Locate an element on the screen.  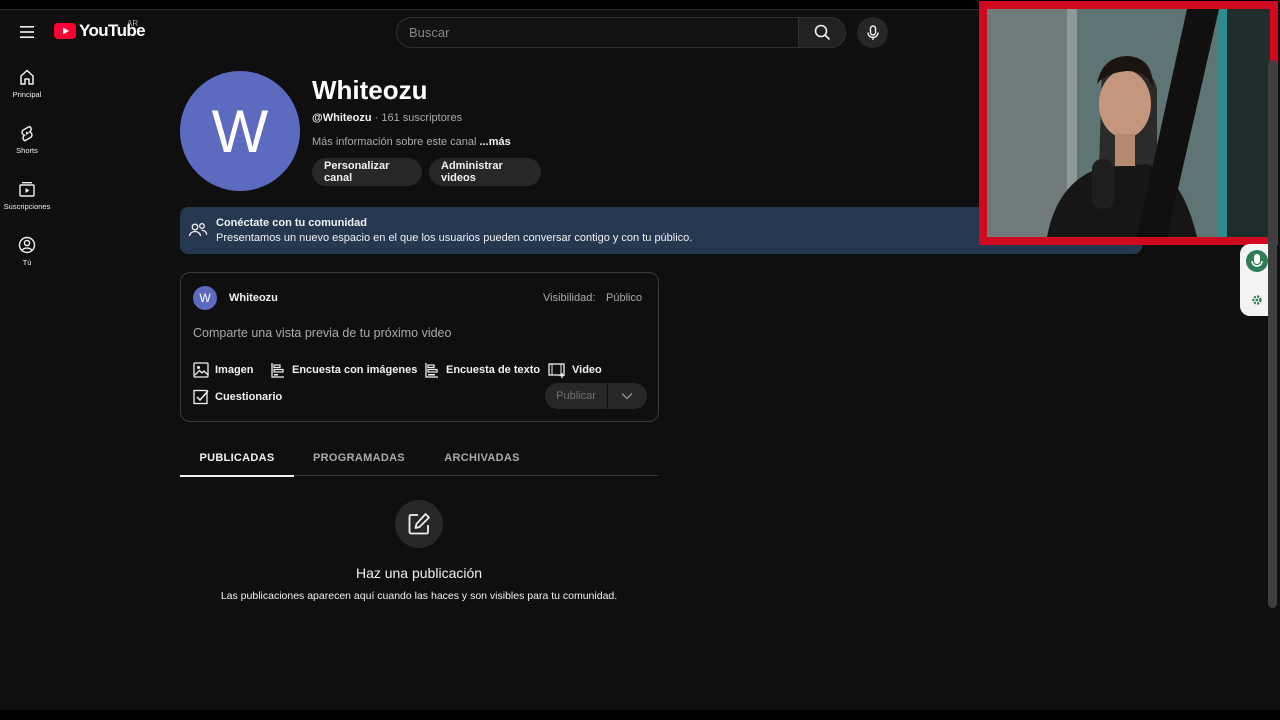
channel-handle: @Whiteozu is located at coordinates (342, 118).